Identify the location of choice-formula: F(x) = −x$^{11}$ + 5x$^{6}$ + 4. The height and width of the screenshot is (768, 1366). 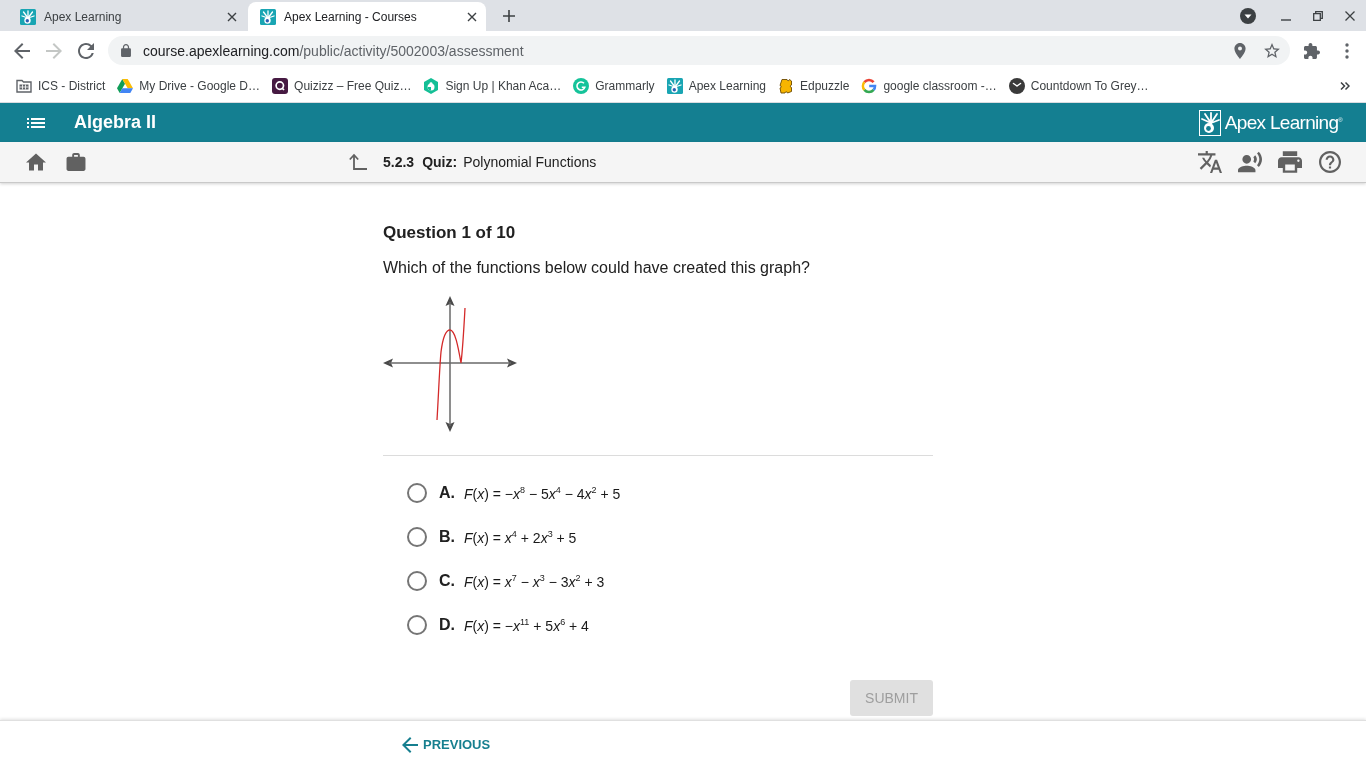
(526, 625).